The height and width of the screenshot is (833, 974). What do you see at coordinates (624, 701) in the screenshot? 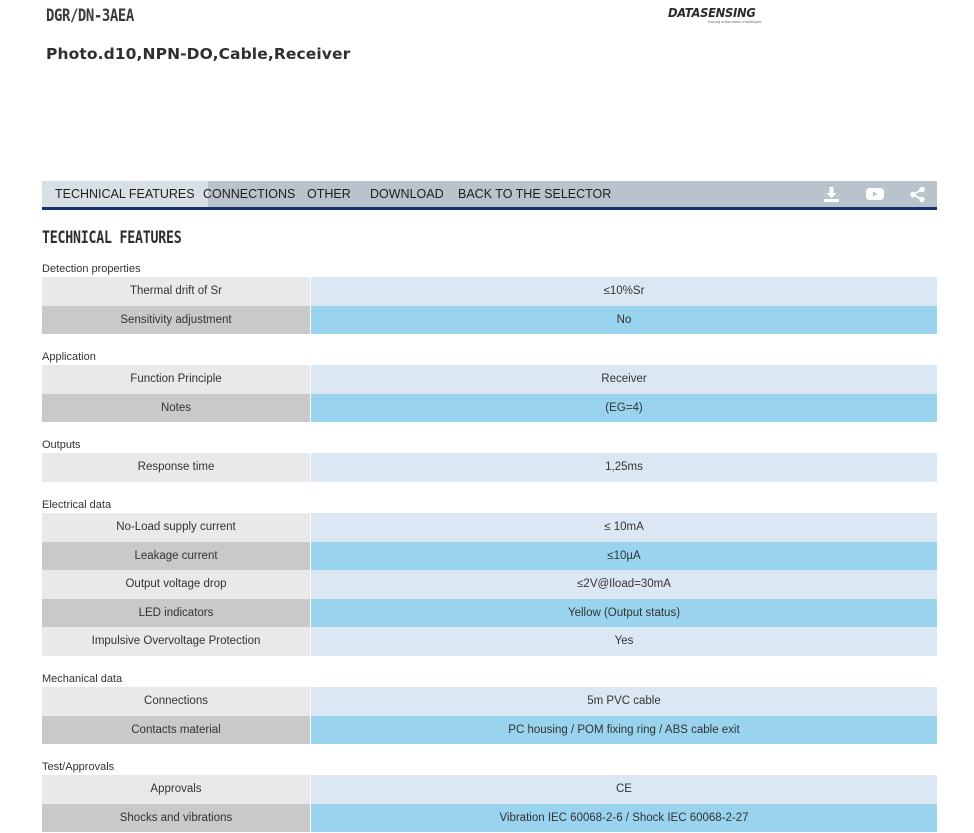
I see `row-value: 5m PVC cable` at bounding box center [624, 701].